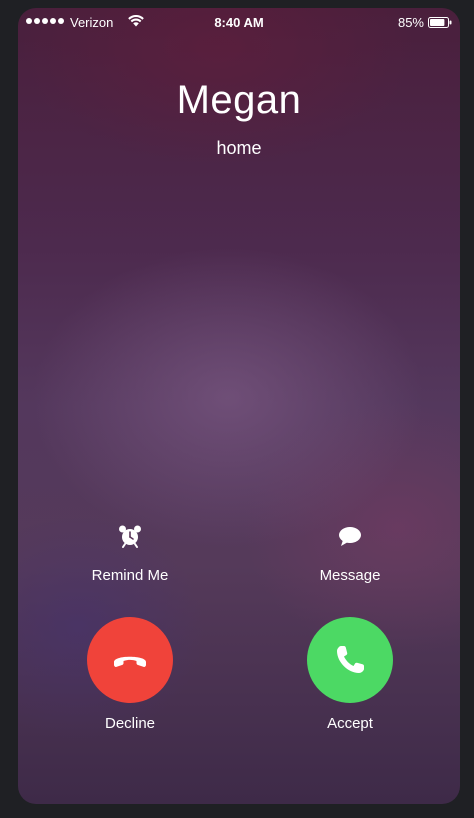  What do you see at coordinates (130, 553) in the screenshot?
I see `remind-me-button: Remind Me` at bounding box center [130, 553].